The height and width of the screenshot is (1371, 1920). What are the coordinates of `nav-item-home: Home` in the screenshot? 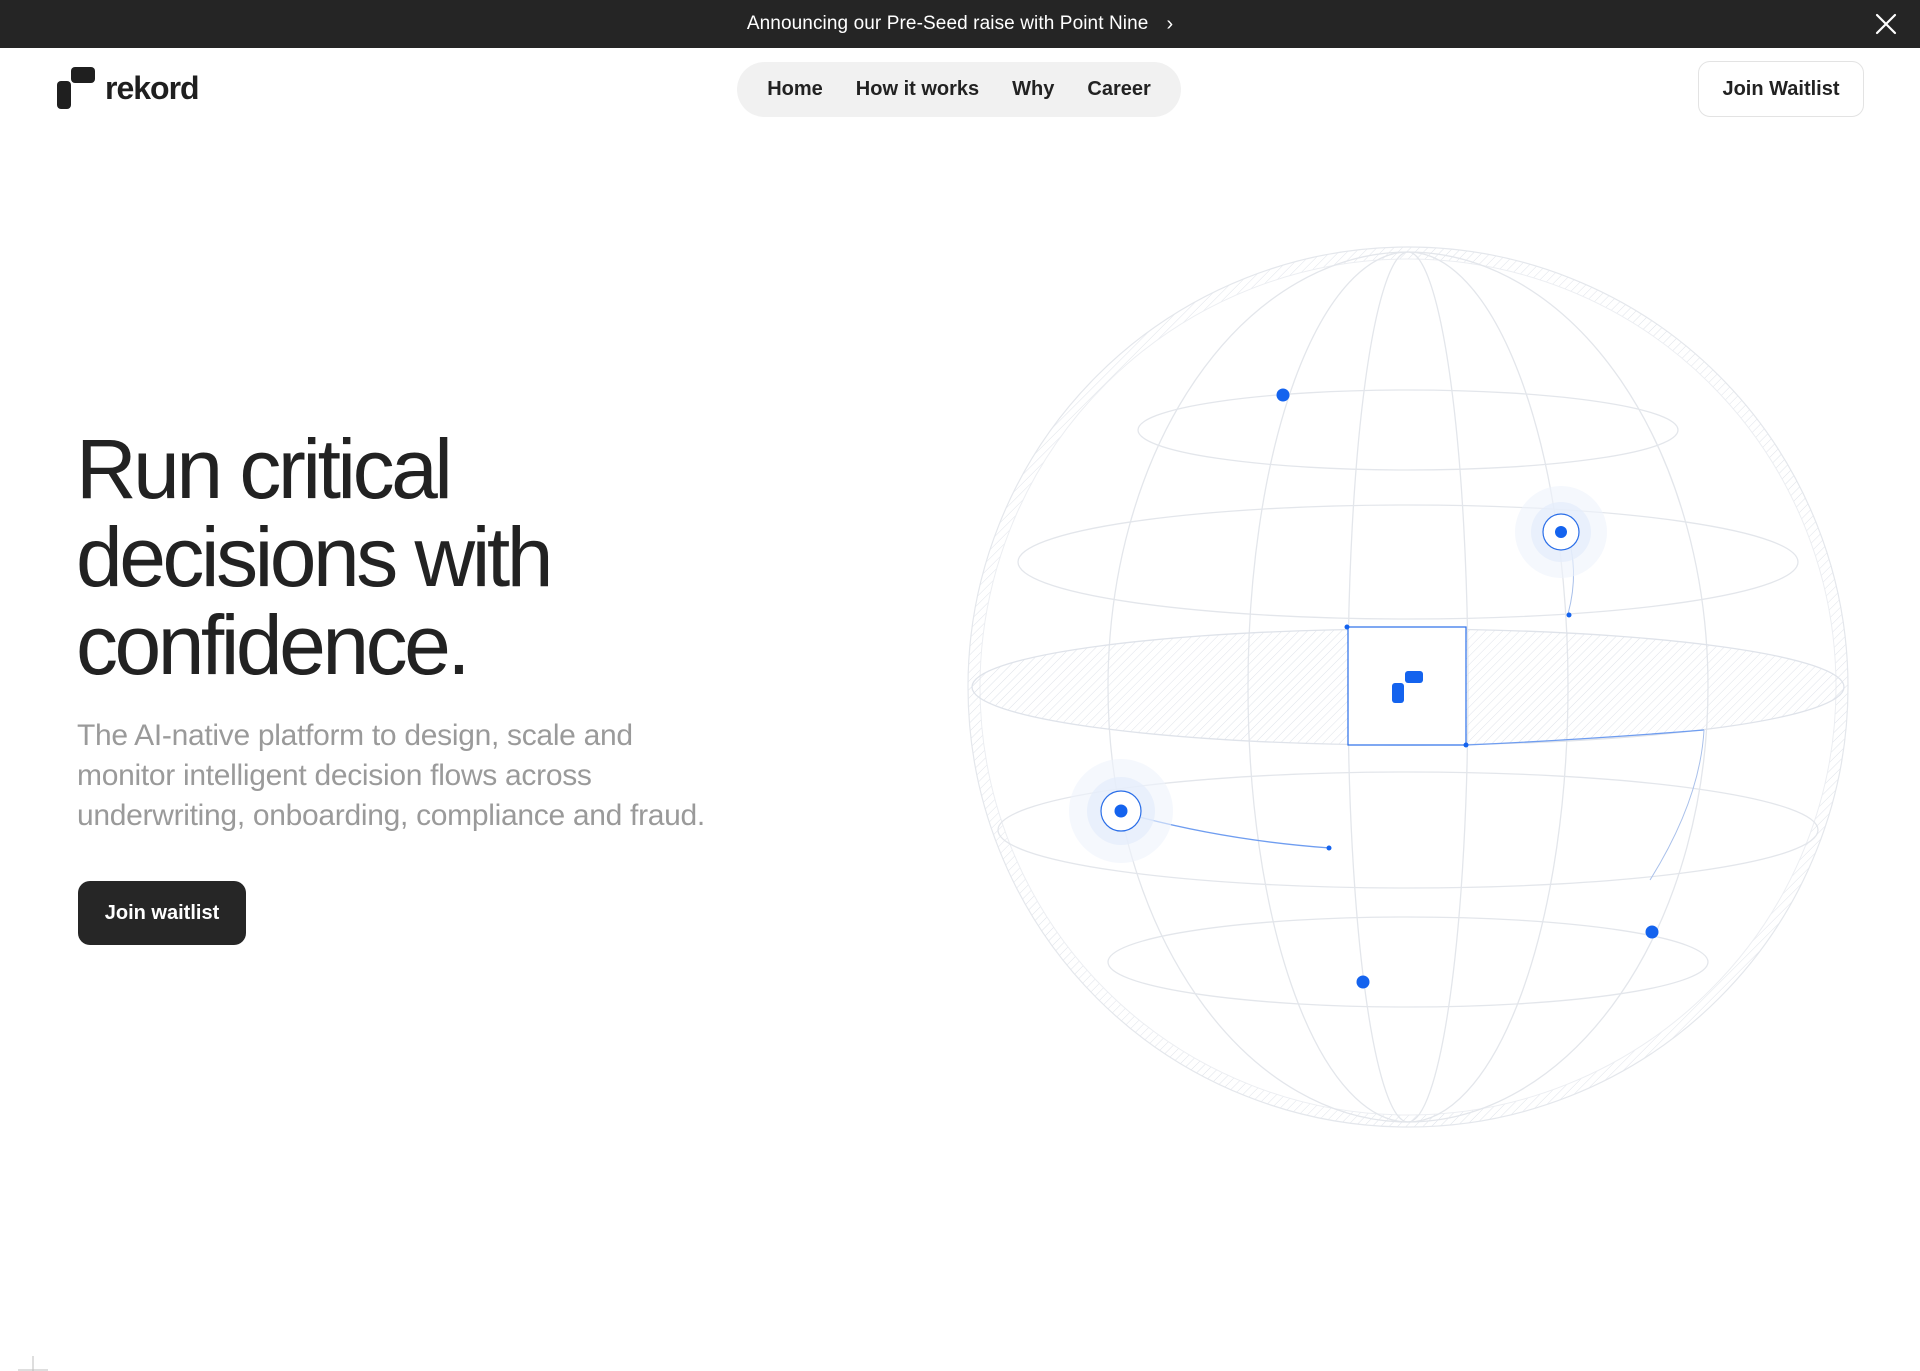 It's located at (795, 89).